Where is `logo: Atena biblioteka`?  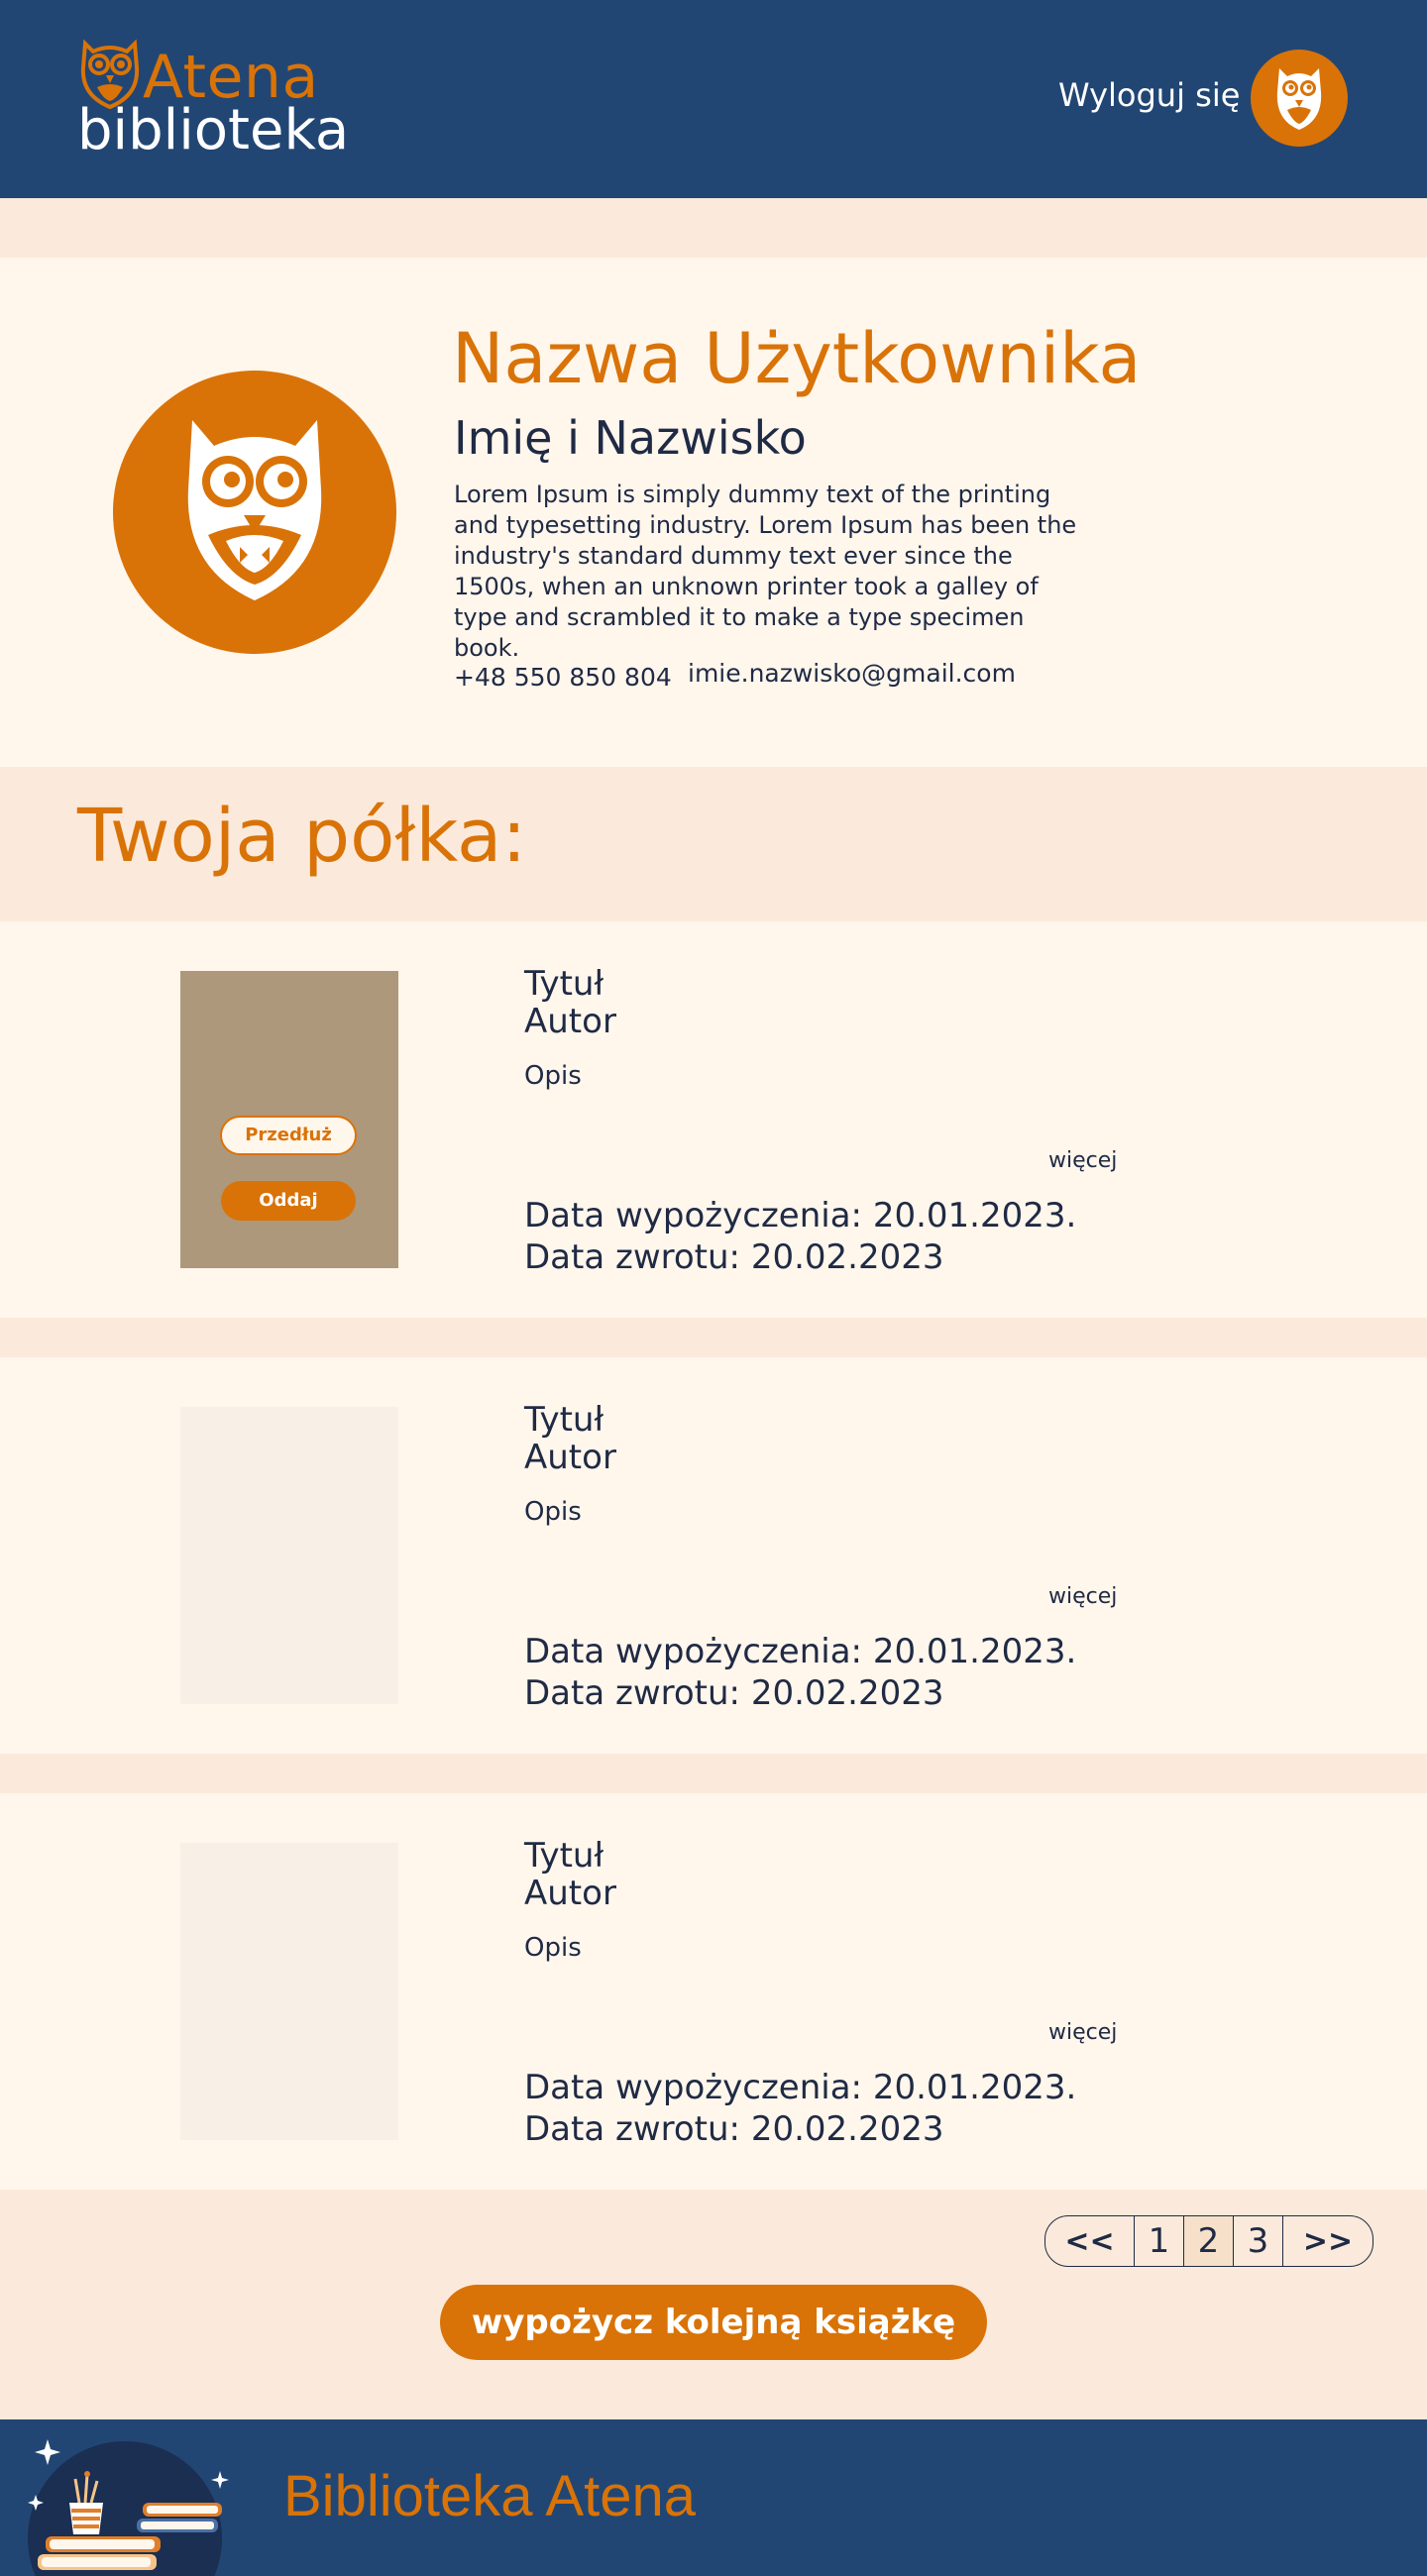 logo: Atena biblioteka is located at coordinates (213, 102).